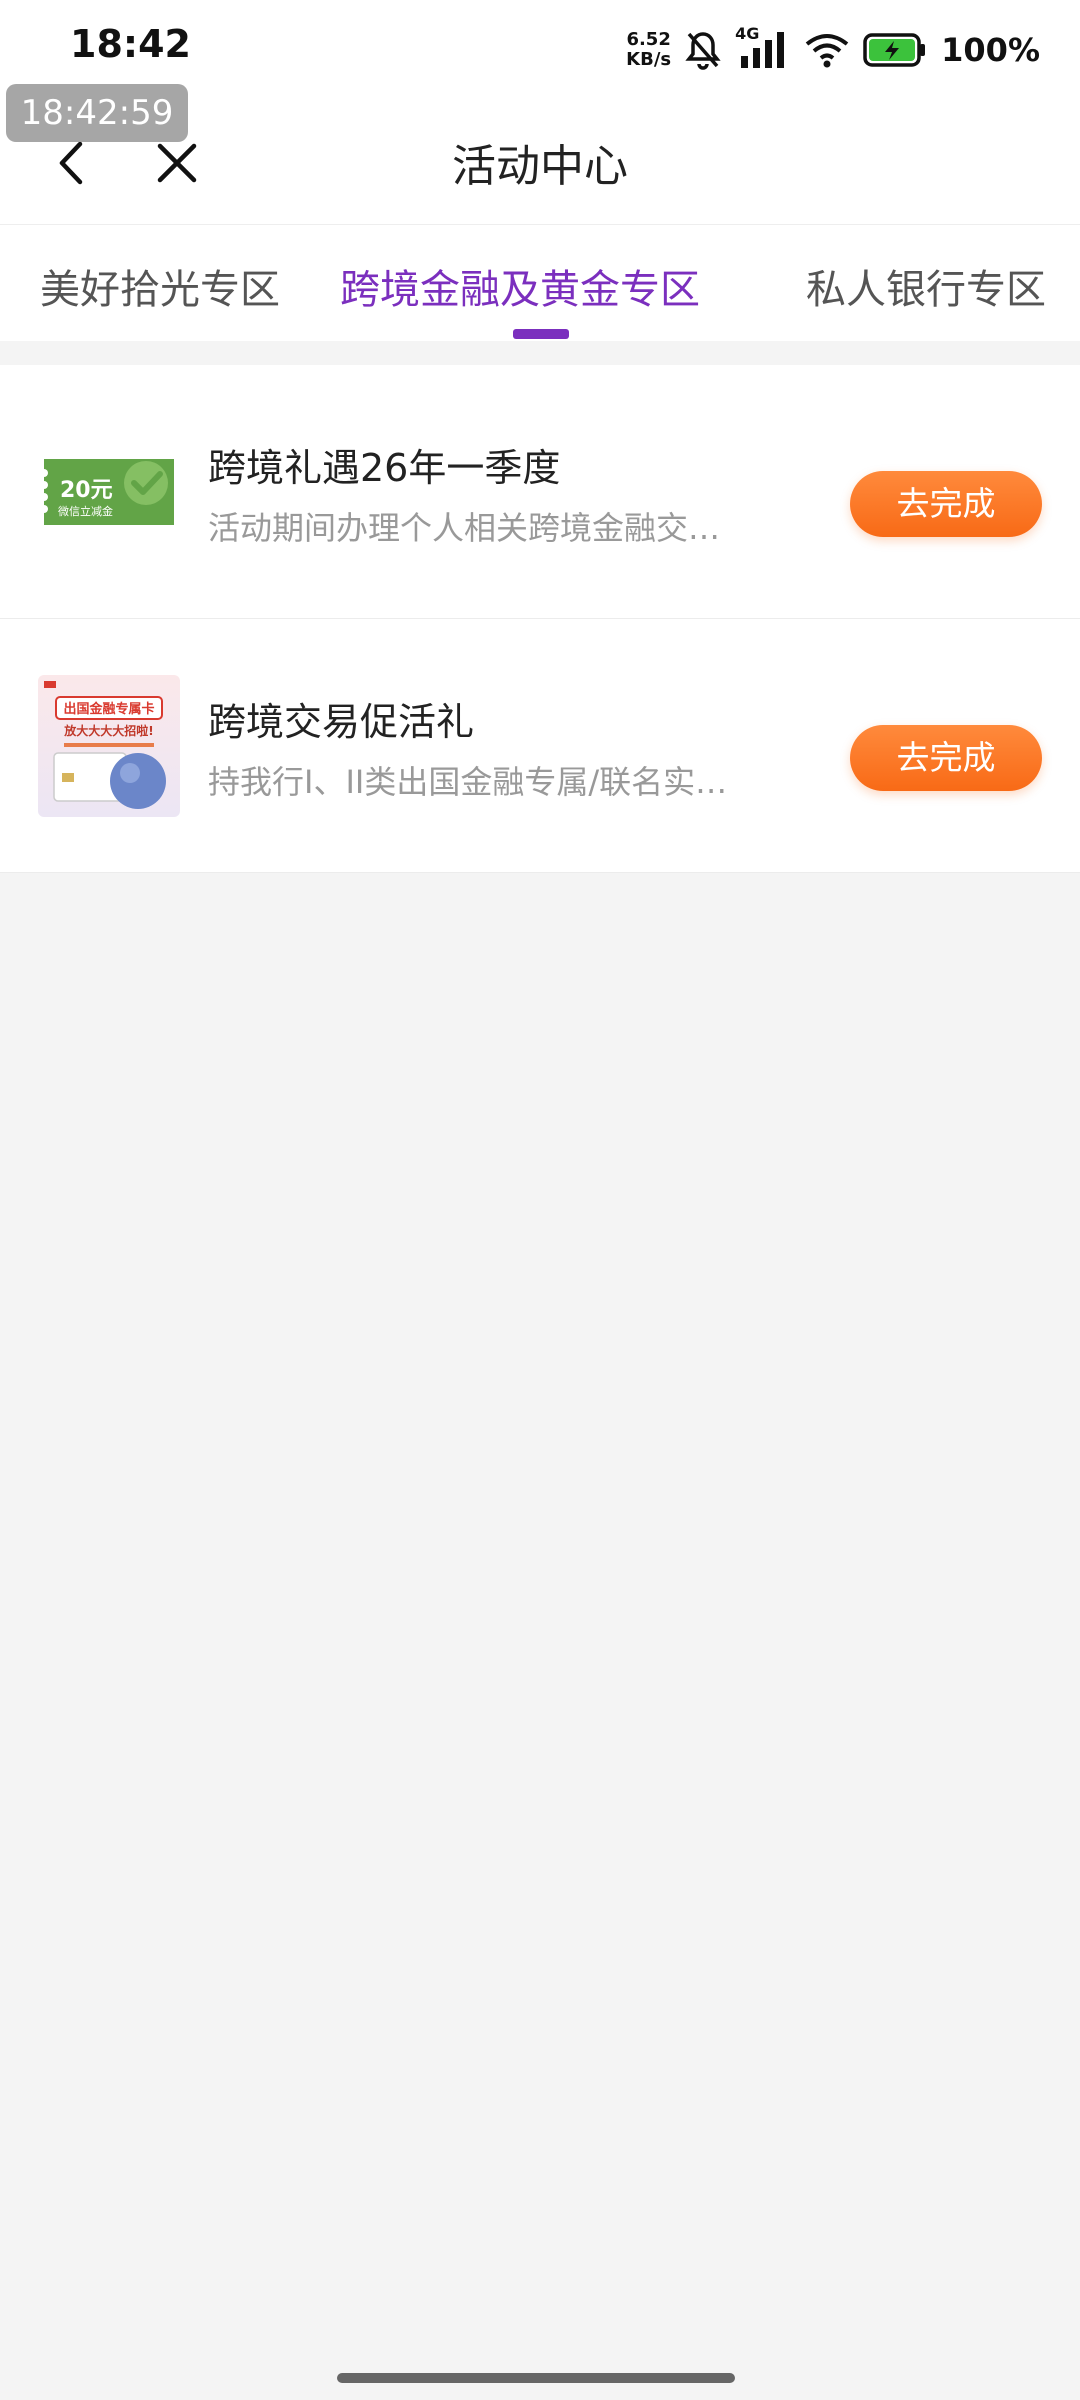 This screenshot has height=2400, width=1080. Describe the element at coordinates (85, 511) in the screenshot. I see `coupon-caption: 微信立减金` at that location.